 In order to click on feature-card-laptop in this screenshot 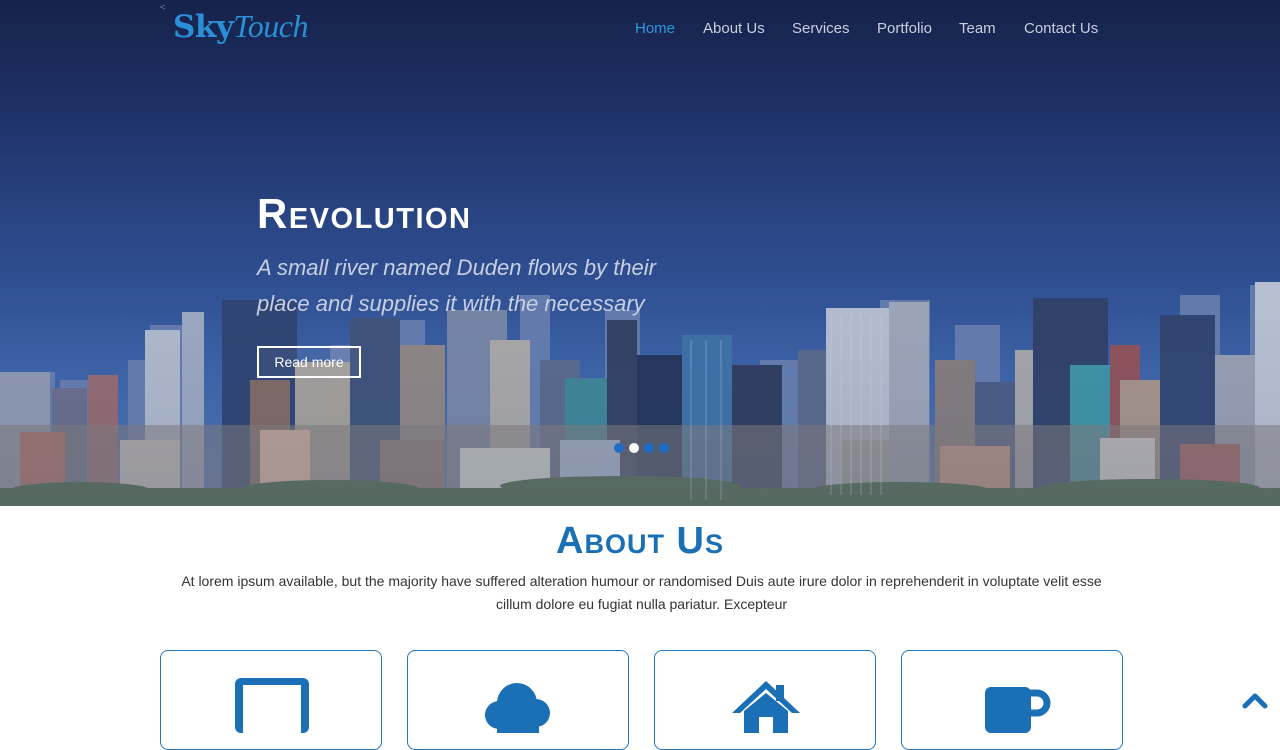, I will do `click(271, 700)`.